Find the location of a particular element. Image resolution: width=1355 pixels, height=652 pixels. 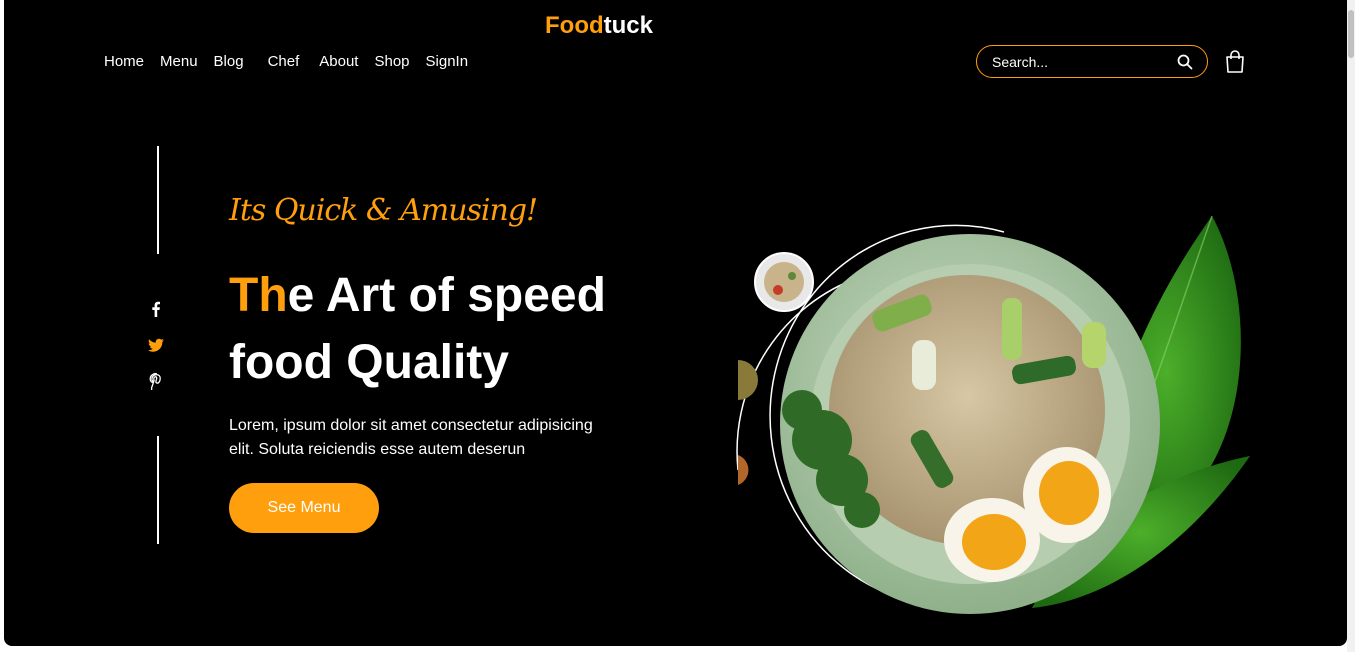

search-icon is located at coordinates (1185, 62).